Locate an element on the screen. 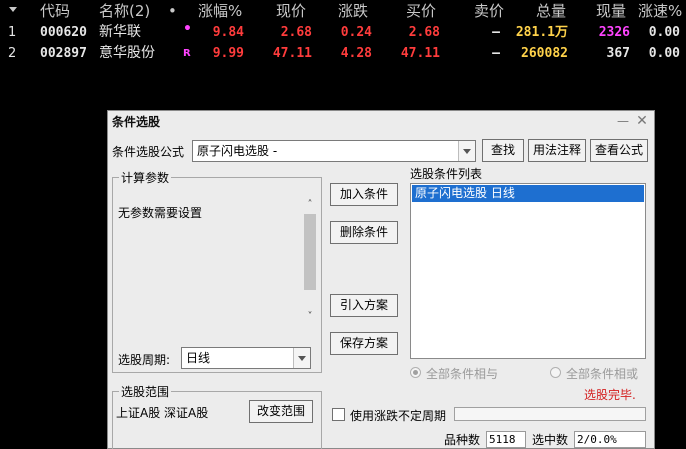  period-value: 日线 is located at coordinates (198, 358).